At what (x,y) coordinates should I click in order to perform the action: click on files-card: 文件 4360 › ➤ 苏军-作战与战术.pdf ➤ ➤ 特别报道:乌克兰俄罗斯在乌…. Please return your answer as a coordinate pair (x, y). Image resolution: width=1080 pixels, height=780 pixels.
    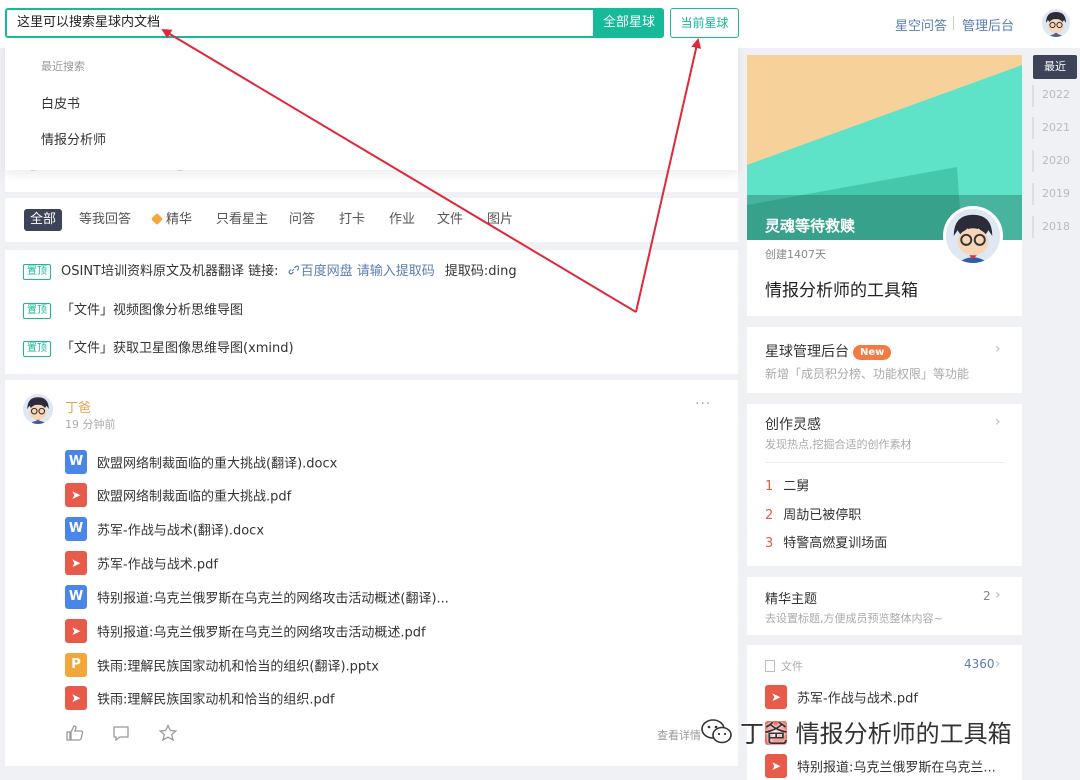
    Looking at the image, I should click on (884, 712).